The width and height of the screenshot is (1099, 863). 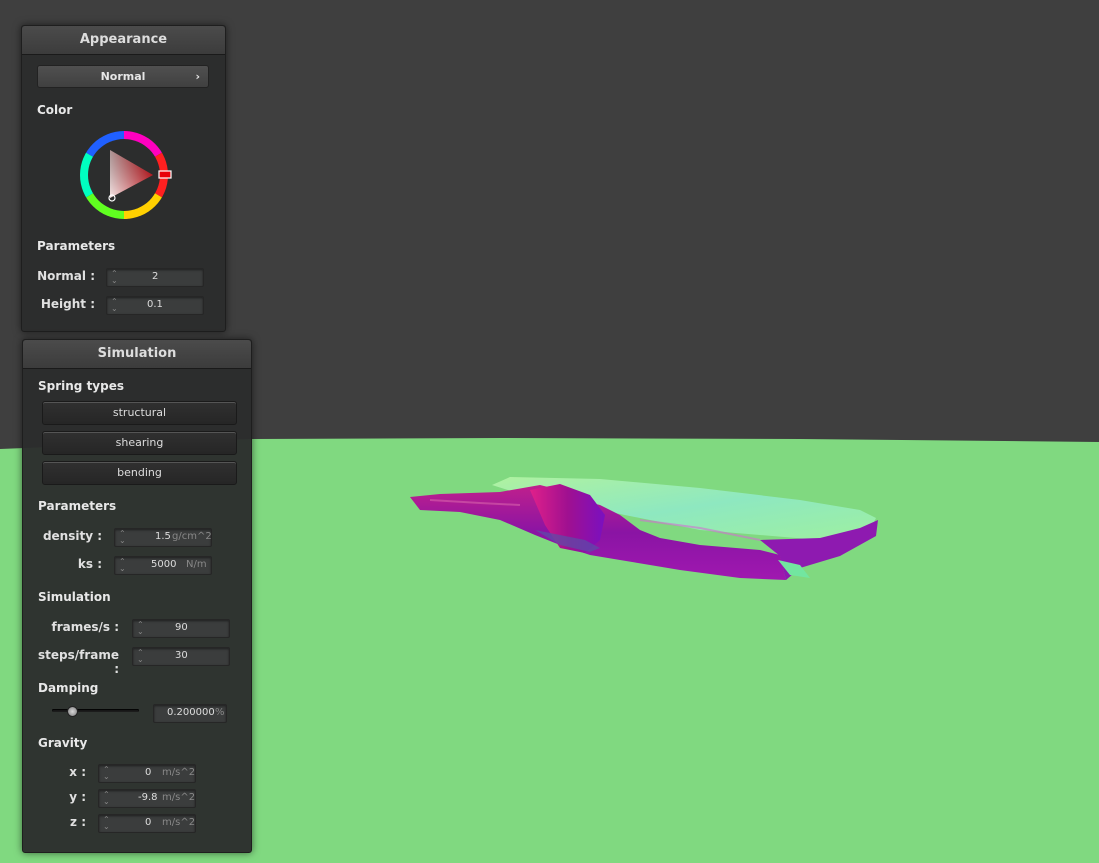 What do you see at coordinates (81, 386) in the screenshot?
I see `spring-types-label: Spring types` at bounding box center [81, 386].